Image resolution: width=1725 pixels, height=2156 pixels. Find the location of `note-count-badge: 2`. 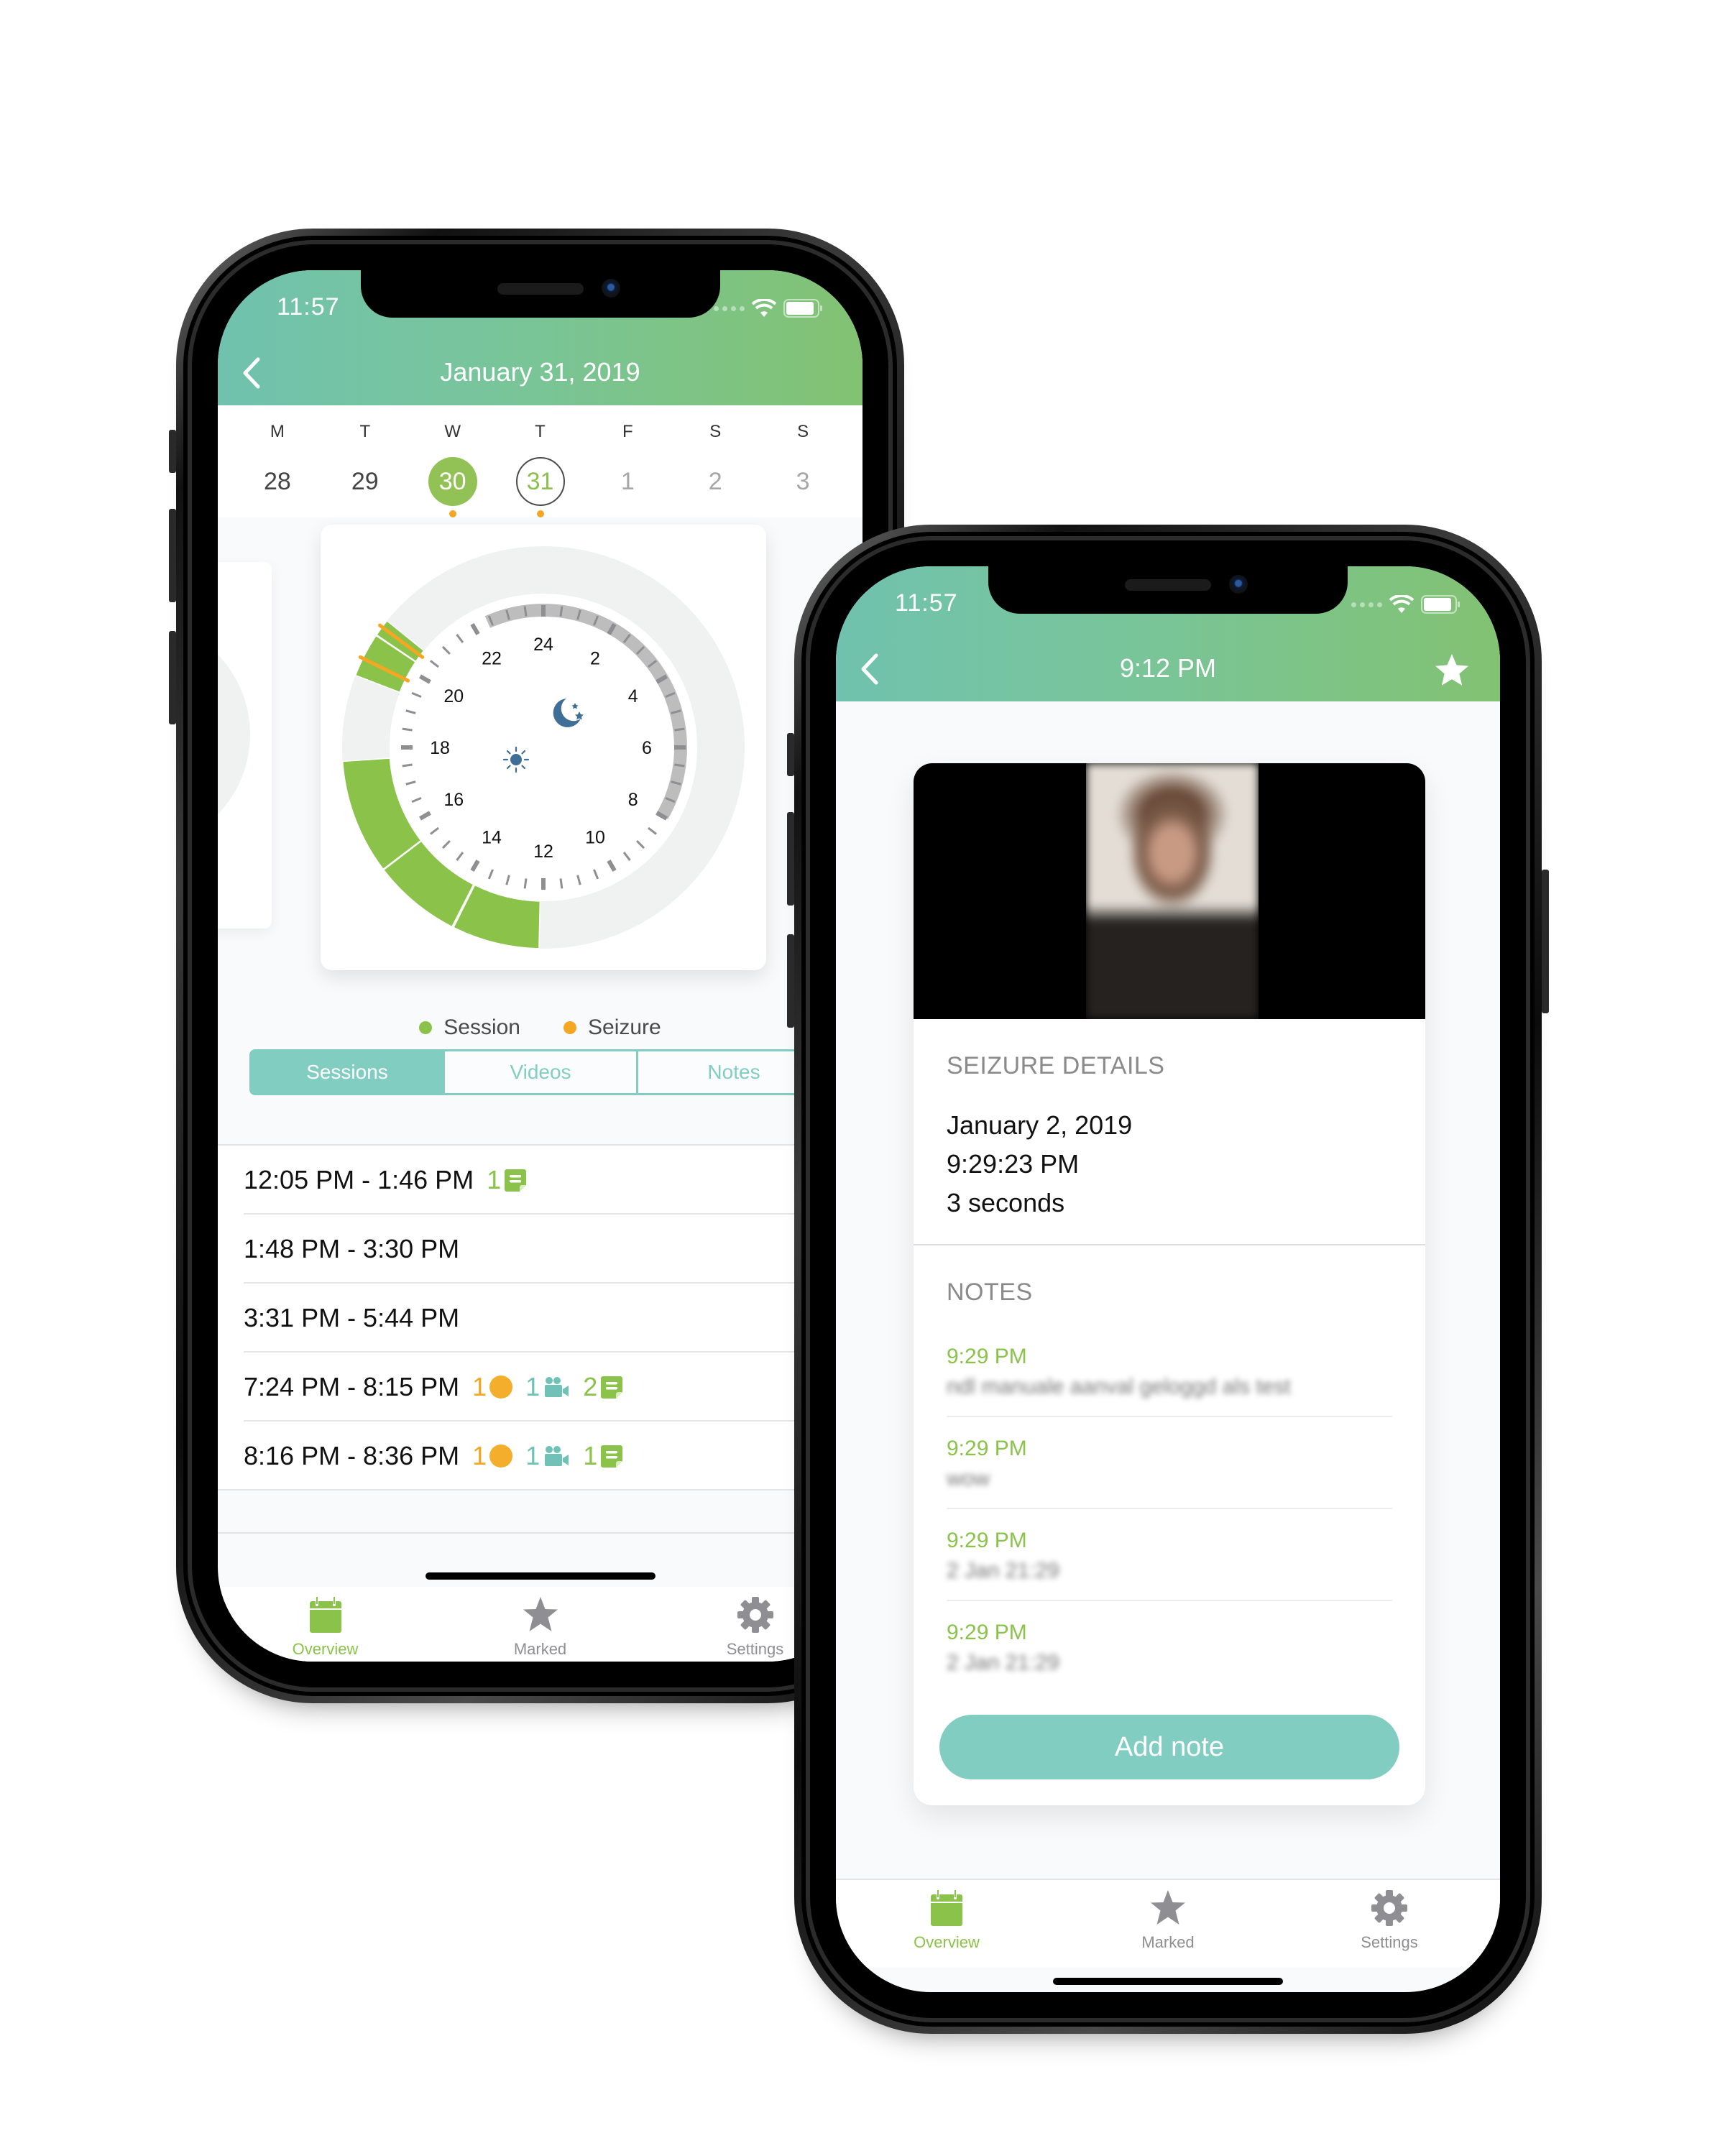

note-count-badge: 2 is located at coordinates (603, 1387).